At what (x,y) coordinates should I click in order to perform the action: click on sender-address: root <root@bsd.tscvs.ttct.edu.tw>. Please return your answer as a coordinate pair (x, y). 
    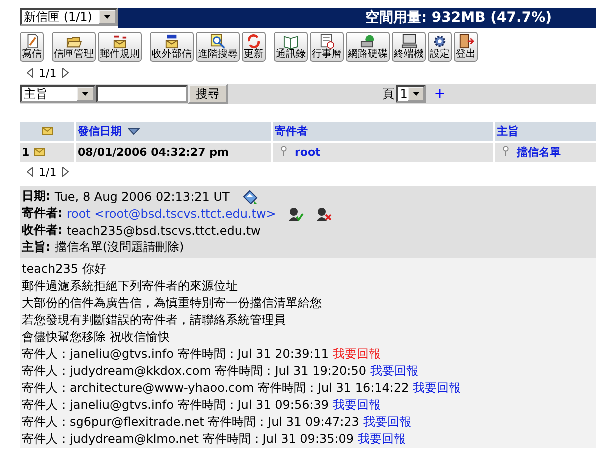
    Looking at the image, I should click on (171, 213).